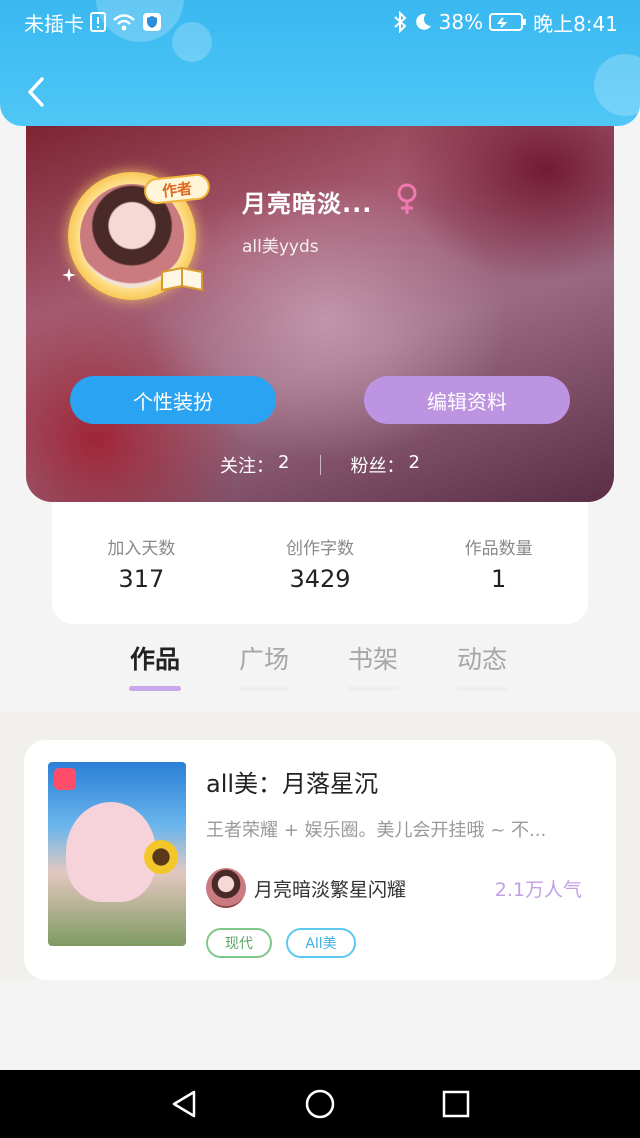  Describe the element at coordinates (467, 400) in the screenshot. I see `edit-profile-button: 编辑资料` at that location.